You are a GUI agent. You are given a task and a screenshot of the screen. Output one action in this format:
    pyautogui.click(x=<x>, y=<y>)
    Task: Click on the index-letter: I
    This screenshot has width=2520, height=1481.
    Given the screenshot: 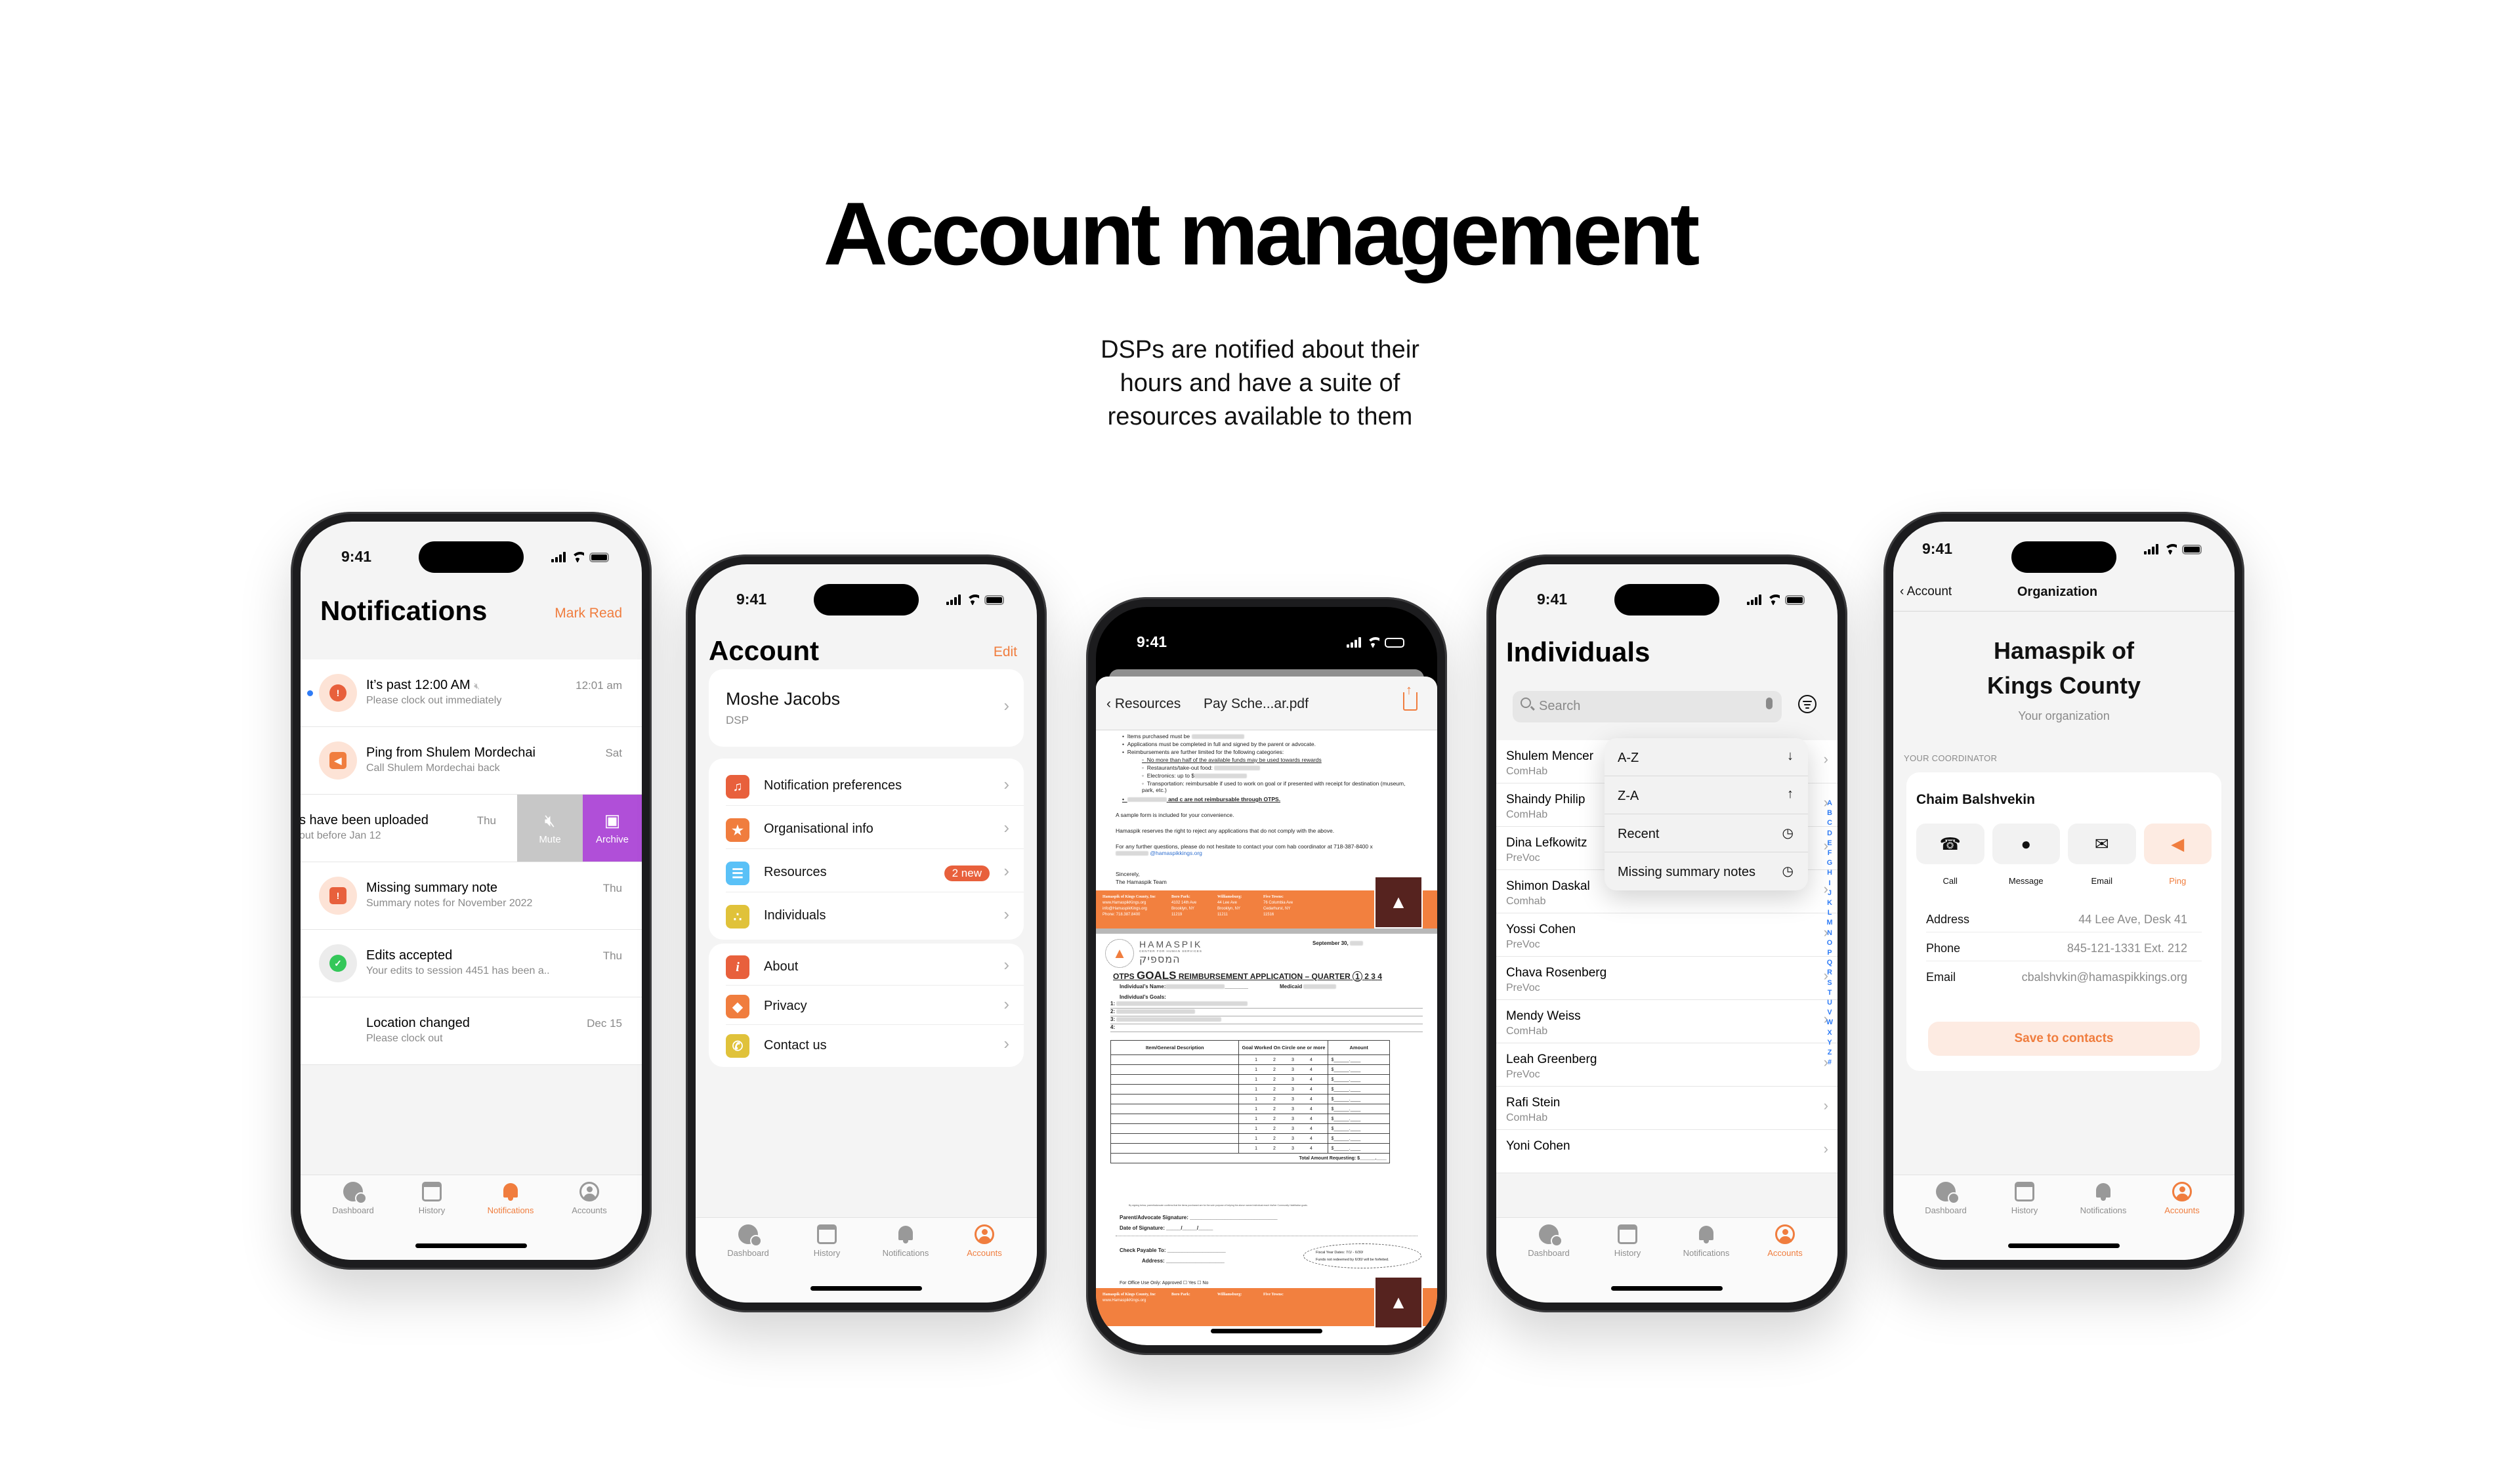 What is the action you would take?
    pyautogui.click(x=1829, y=883)
    